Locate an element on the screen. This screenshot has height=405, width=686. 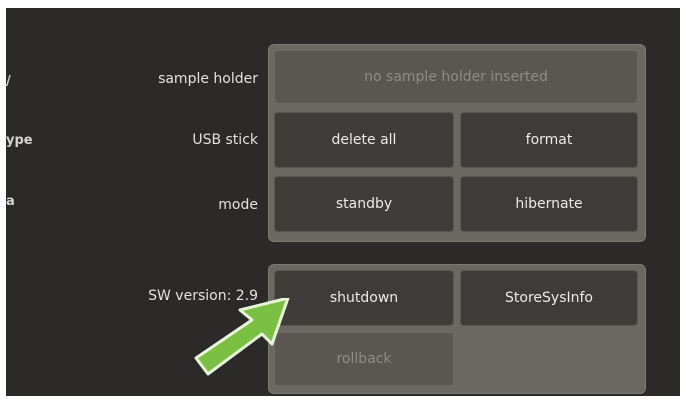
sample-holder-status-button: no sample holder inserted is located at coordinates (456, 77).